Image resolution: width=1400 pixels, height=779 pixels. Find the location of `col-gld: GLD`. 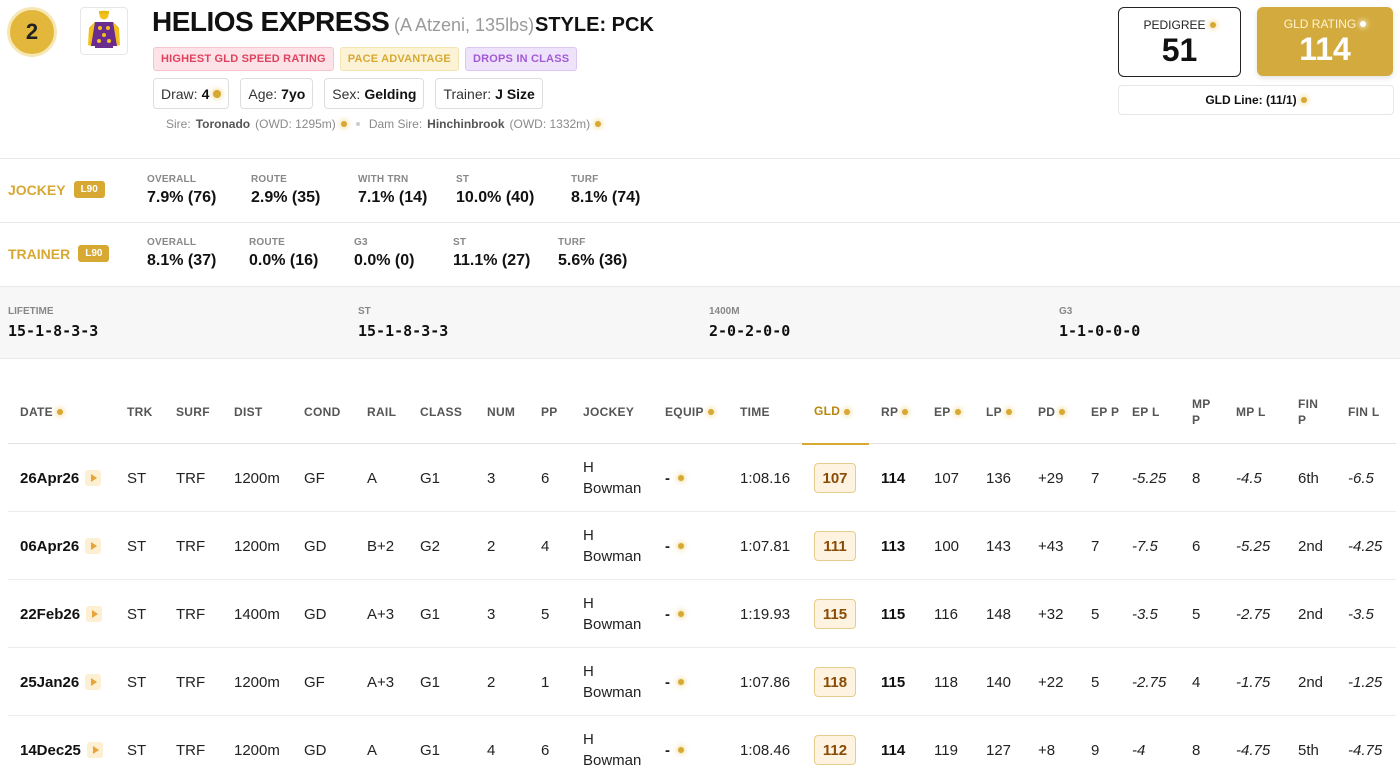

col-gld: GLD is located at coordinates (835, 412).